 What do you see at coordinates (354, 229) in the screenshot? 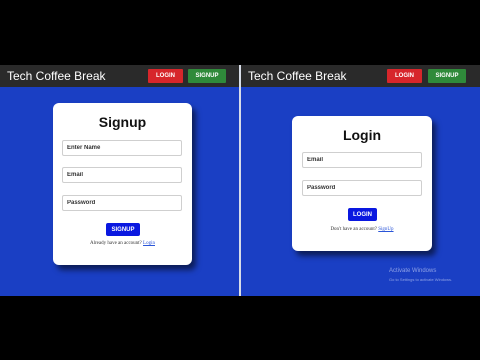
I see `footer-text: Don't have an account?` at bounding box center [354, 229].